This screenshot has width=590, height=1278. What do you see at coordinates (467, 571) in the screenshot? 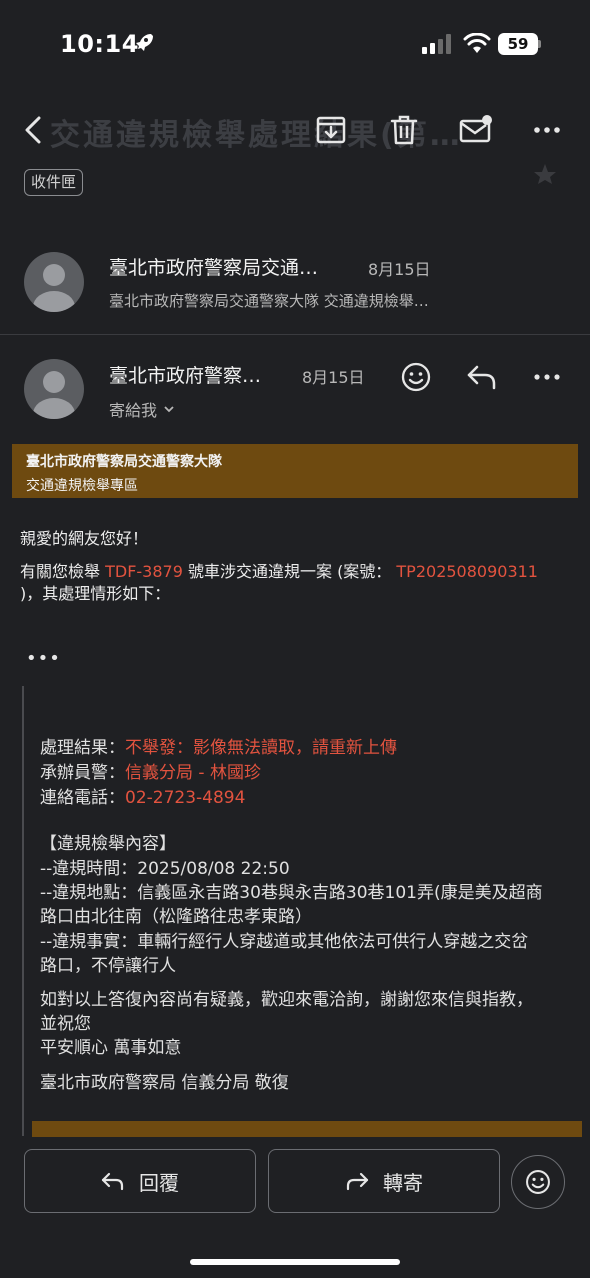
I see `case-number: TP202508090311` at bounding box center [467, 571].